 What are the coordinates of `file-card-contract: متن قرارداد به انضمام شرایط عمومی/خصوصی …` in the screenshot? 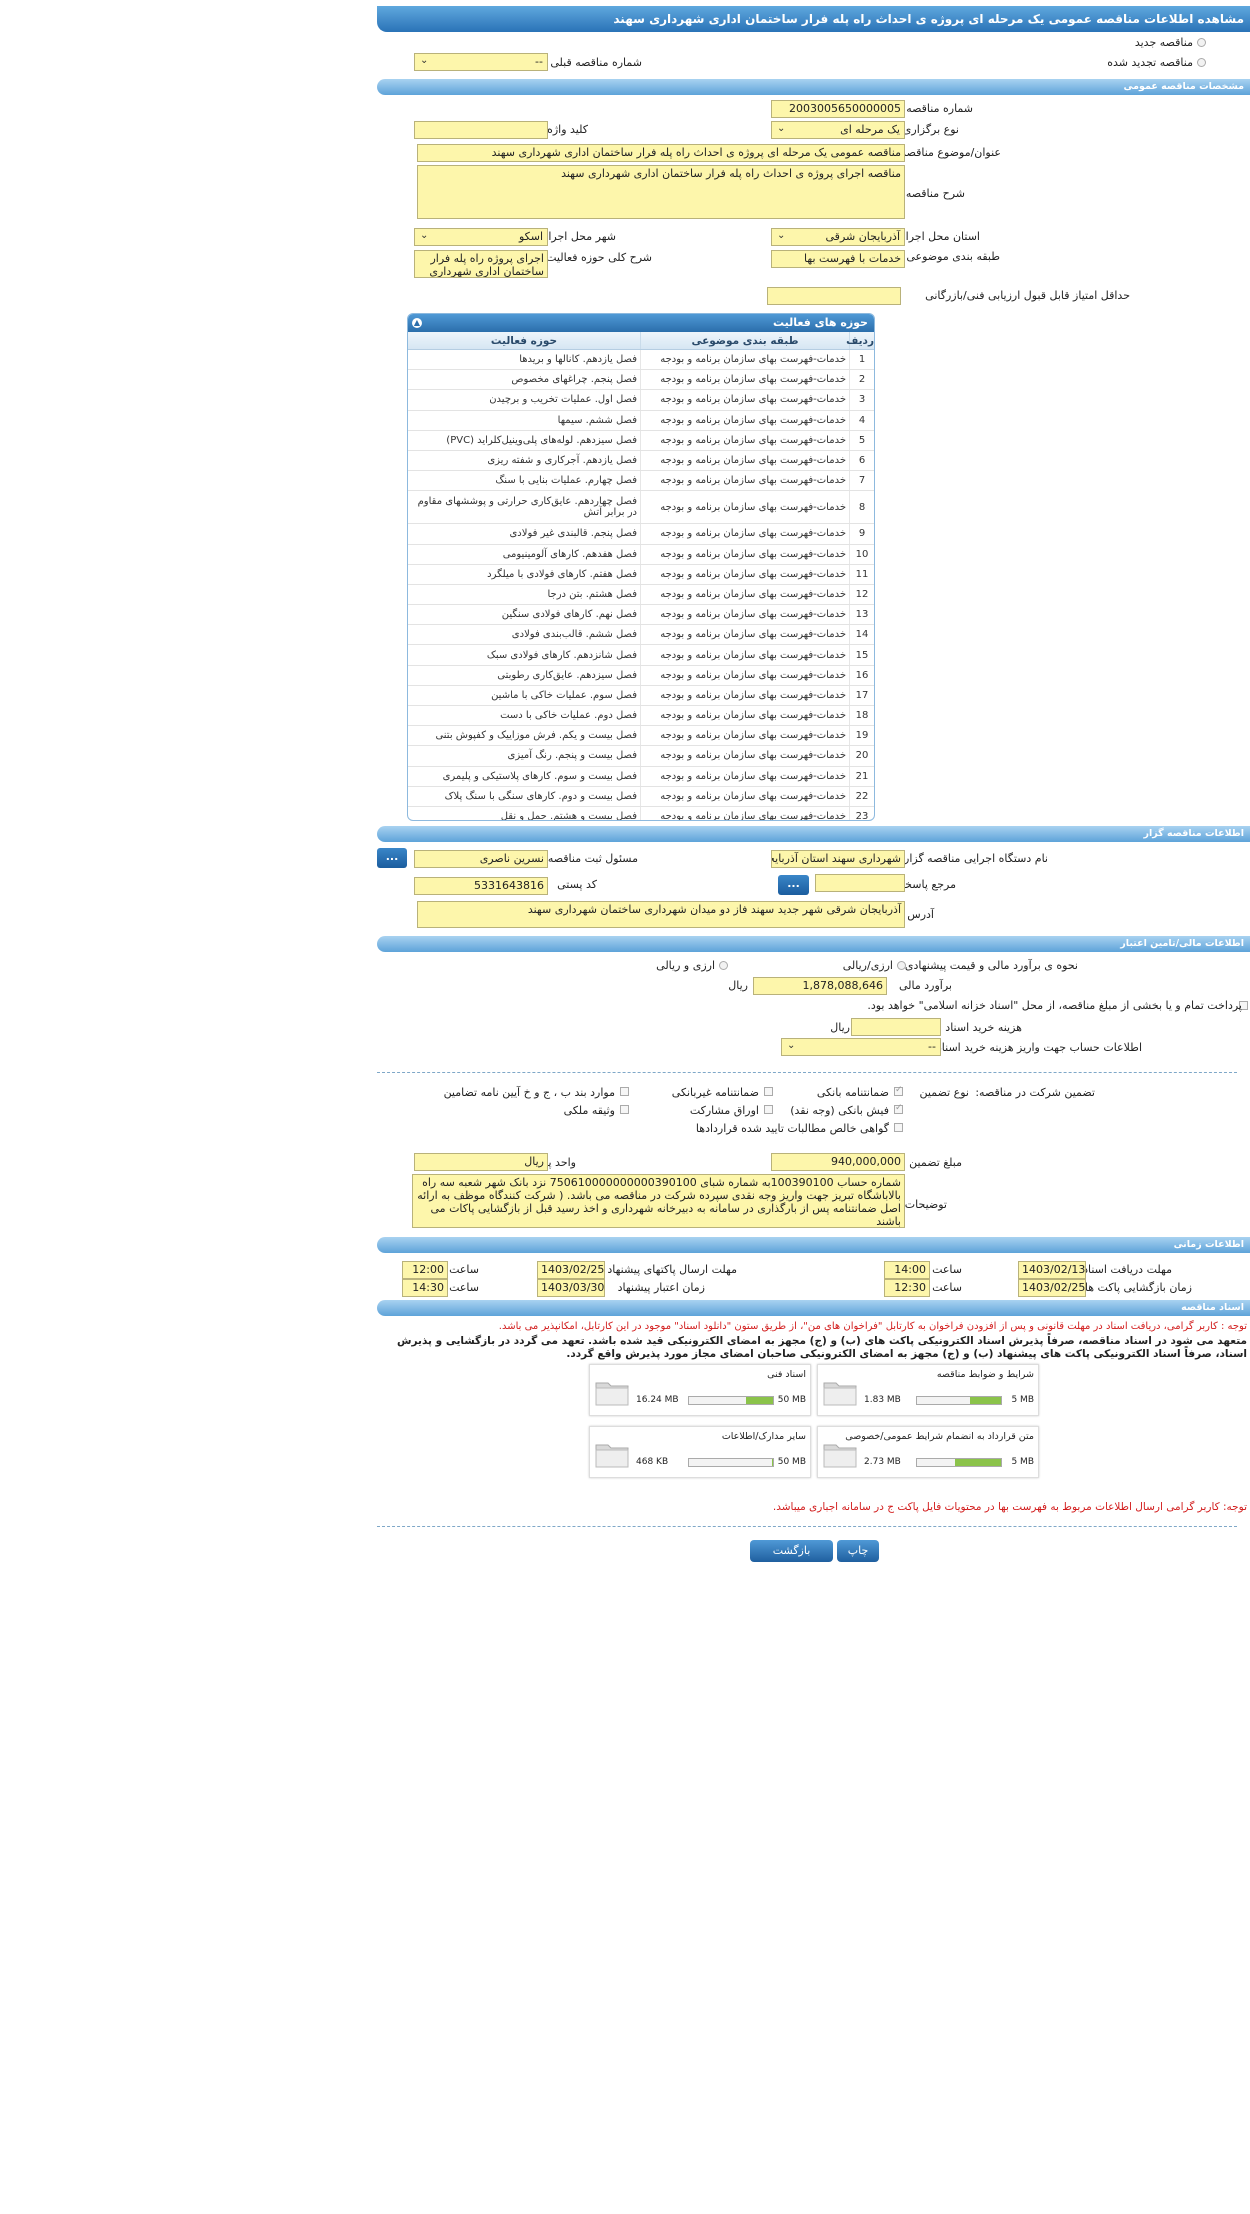 It's located at (928, 1452).